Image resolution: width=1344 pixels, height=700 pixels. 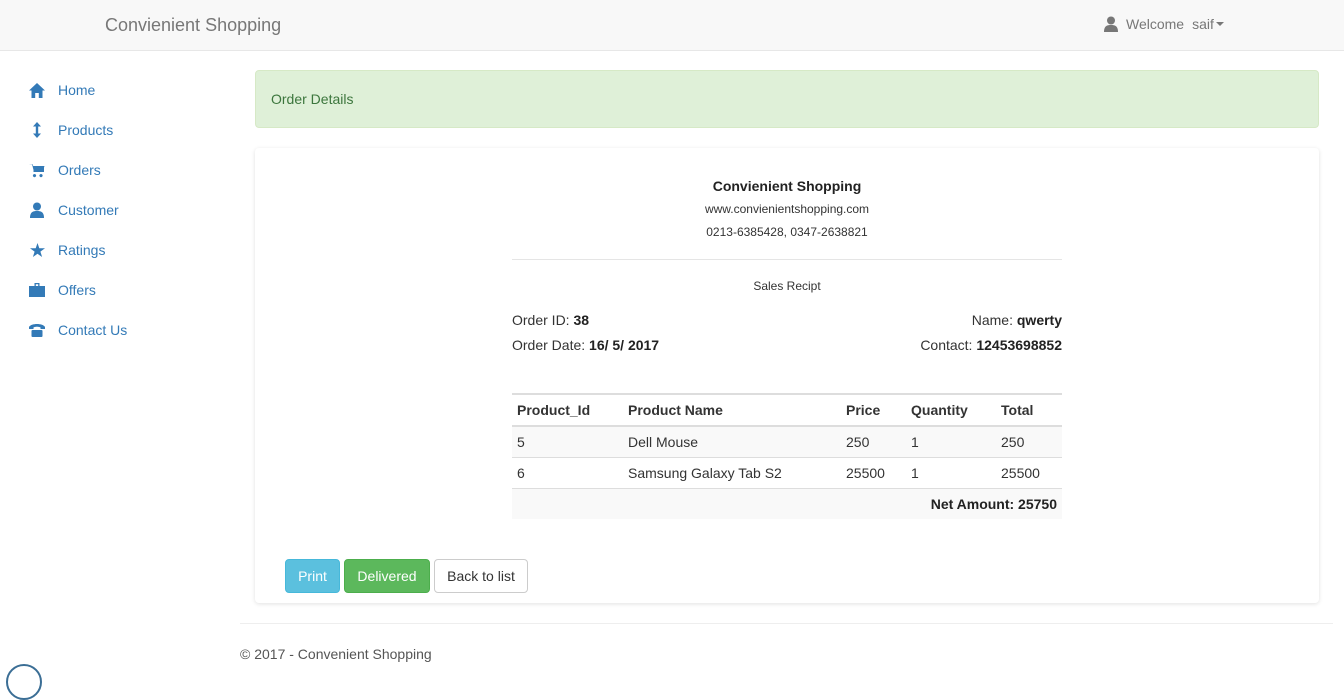 I want to click on receipt-phones: 0213-6385428, 0347-2638821, so click(x=787, y=232).